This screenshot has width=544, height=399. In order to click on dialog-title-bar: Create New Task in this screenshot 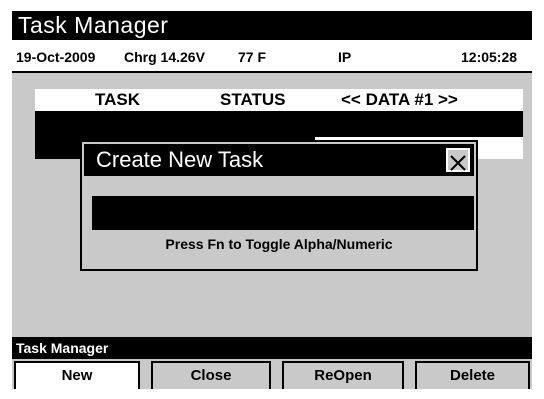, I will do `click(279, 160)`.